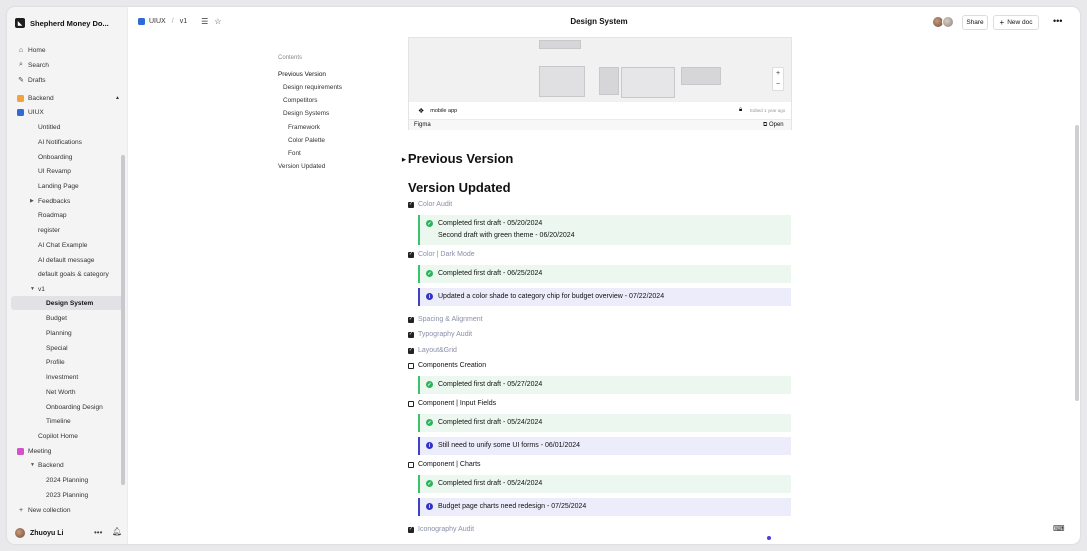 This screenshot has width=1087, height=551. What do you see at coordinates (457, 158) in the screenshot?
I see `heading-previous-version: ▶ Previous Version` at bounding box center [457, 158].